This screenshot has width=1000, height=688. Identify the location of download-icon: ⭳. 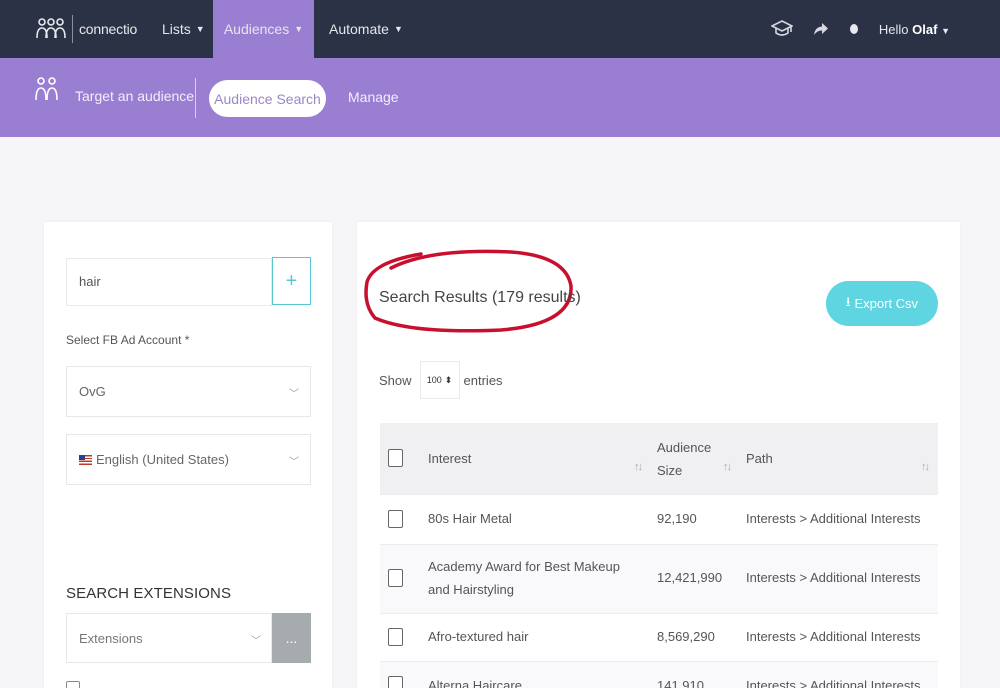
(848, 301).